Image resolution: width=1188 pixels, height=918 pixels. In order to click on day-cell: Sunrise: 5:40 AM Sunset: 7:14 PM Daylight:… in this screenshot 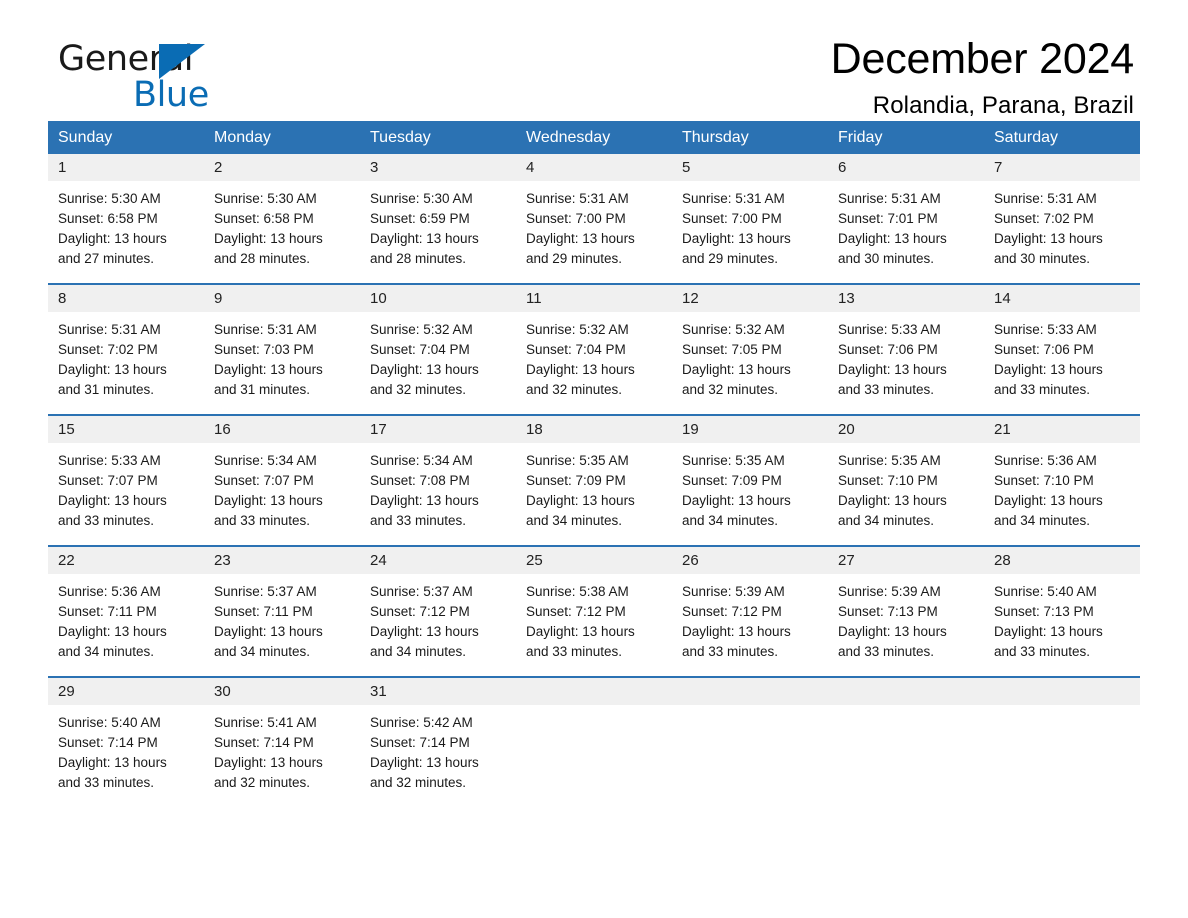, I will do `click(126, 756)`.